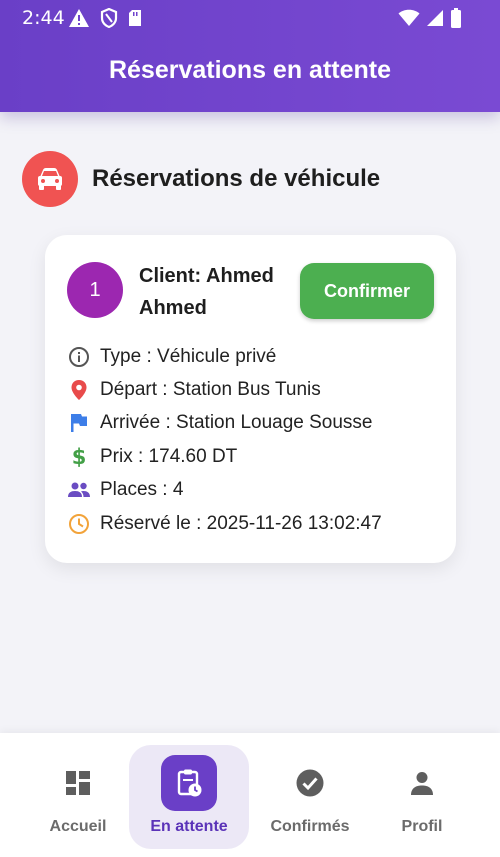 This screenshot has width=500, height=857. Describe the element at coordinates (422, 783) in the screenshot. I see `person-icon` at that location.